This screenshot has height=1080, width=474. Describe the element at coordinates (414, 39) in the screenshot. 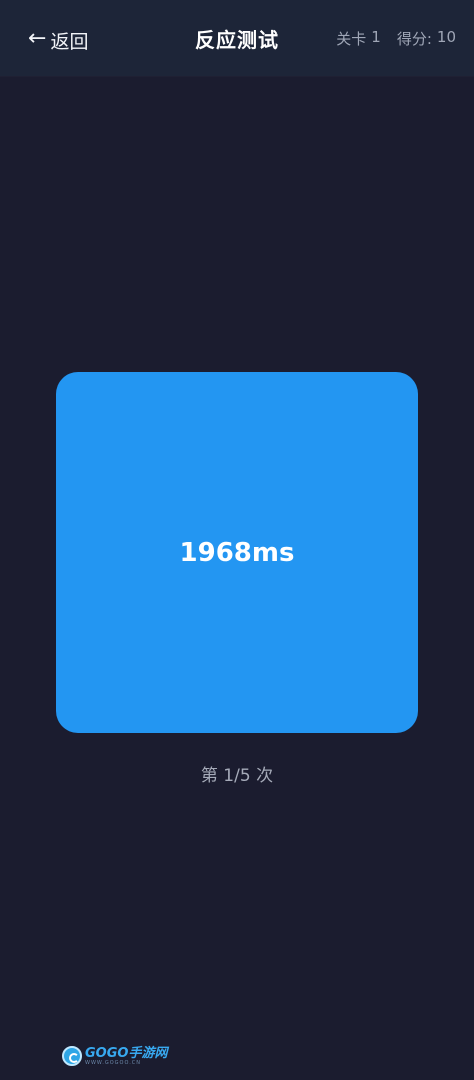

I see `score-label: 得分:` at that location.